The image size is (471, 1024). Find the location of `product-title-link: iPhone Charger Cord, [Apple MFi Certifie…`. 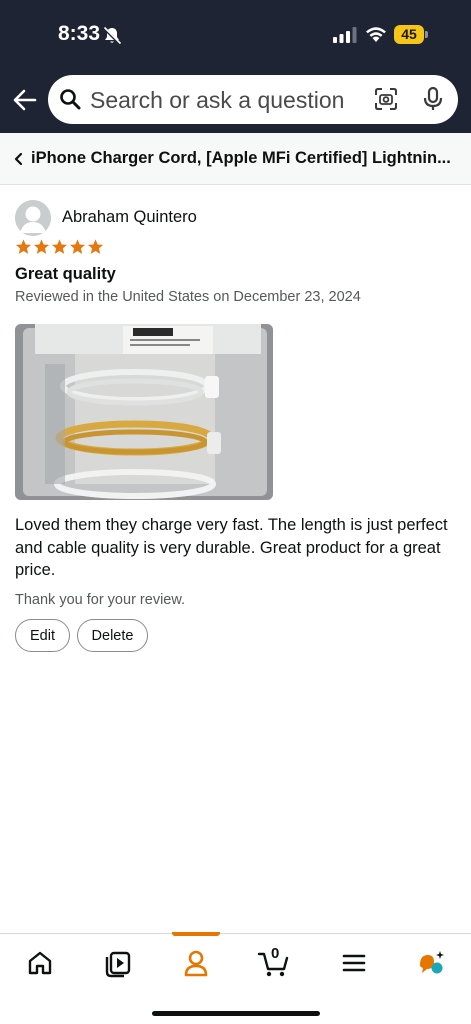

product-title-link: iPhone Charger Cord, [Apple MFi Certifie… is located at coordinates (243, 158).